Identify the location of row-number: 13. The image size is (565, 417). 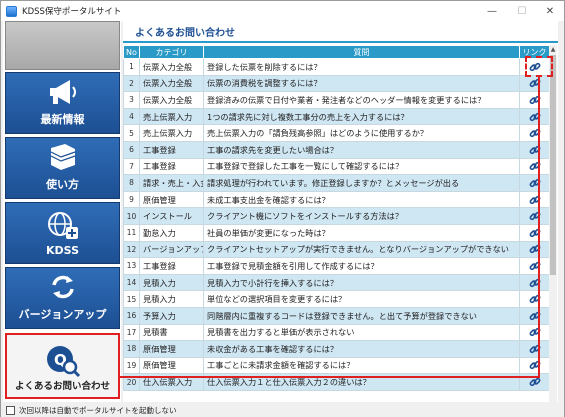
(131, 266).